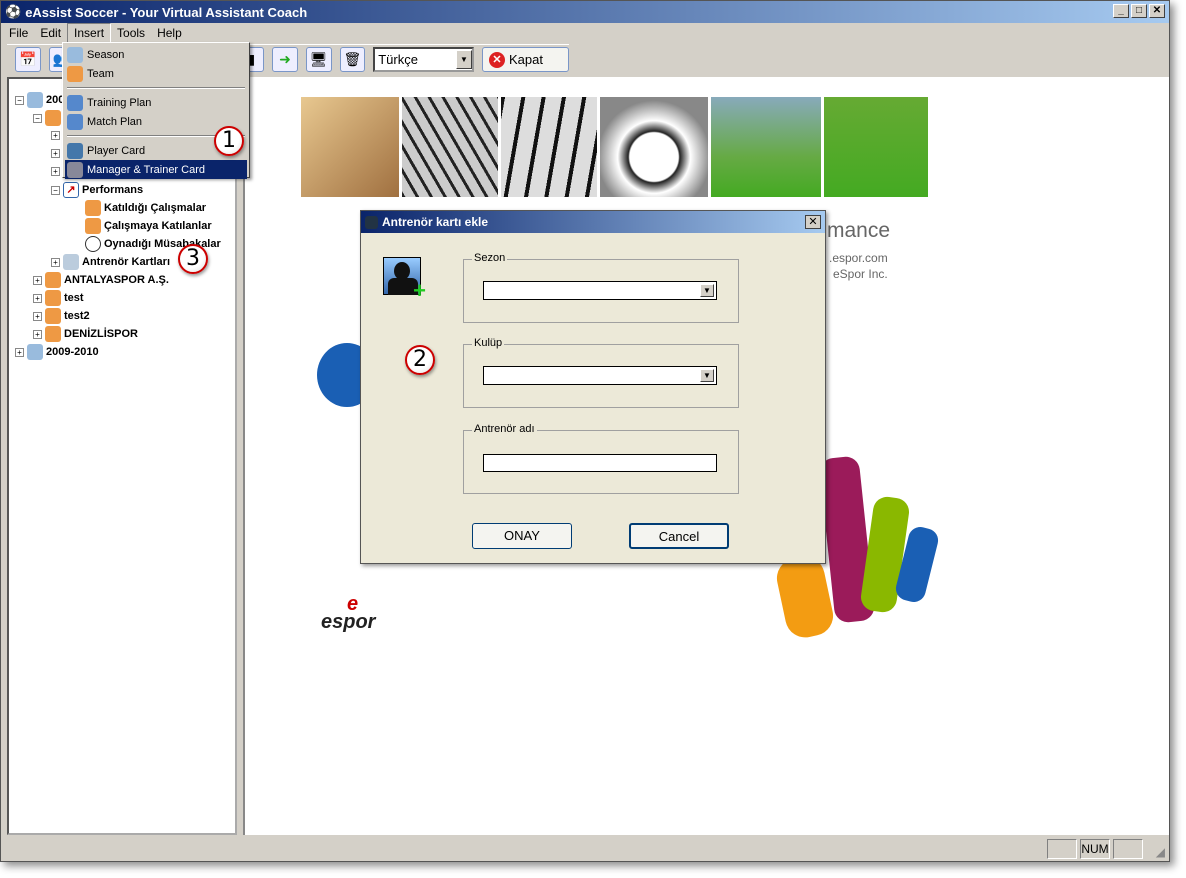 The image size is (1186, 878). I want to click on callout-badge-1: 1, so click(229, 141).